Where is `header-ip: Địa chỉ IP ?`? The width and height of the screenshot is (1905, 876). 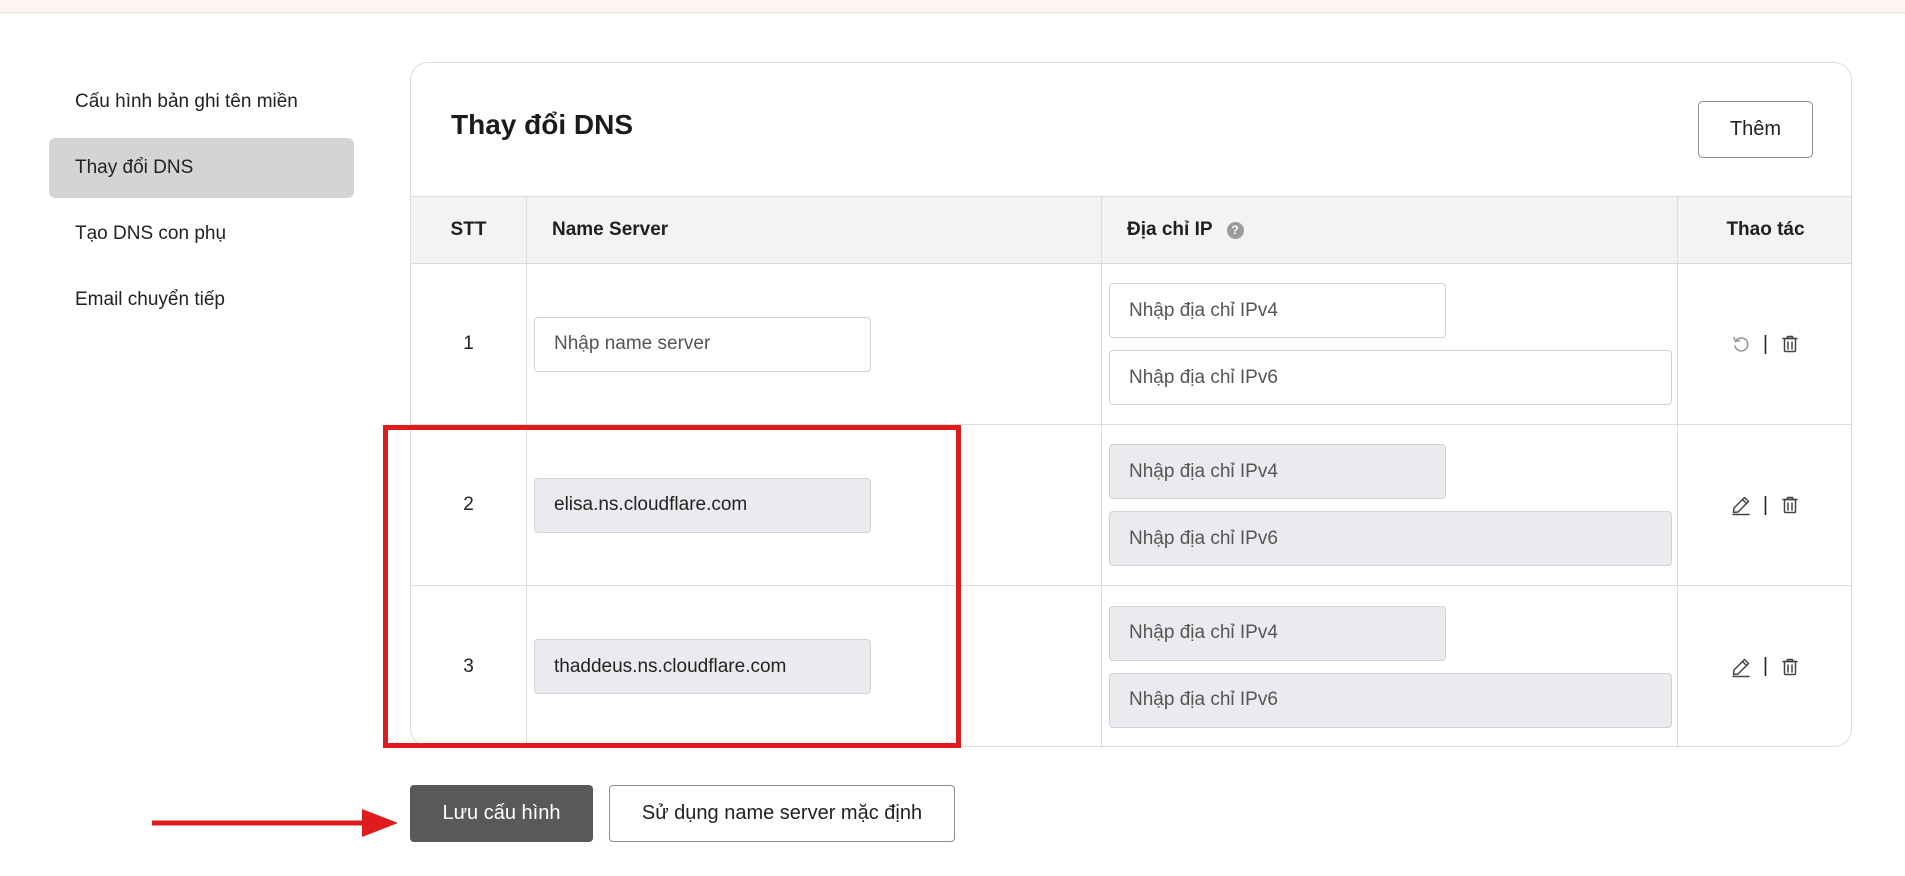
header-ip: Địa chỉ IP ? is located at coordinates (1390, 230).